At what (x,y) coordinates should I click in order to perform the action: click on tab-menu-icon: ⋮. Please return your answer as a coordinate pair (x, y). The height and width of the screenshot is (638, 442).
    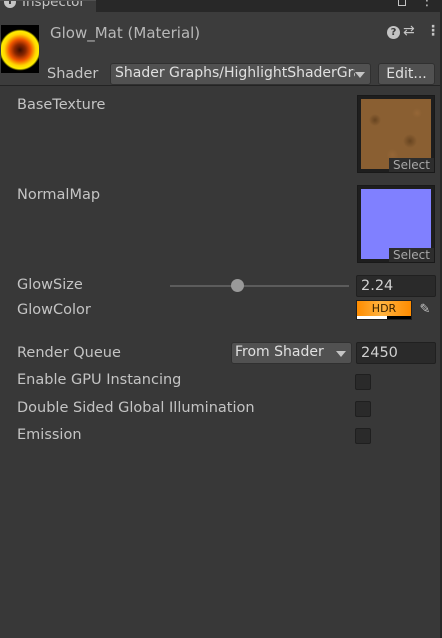
    Looking at the image, I should click on (427, 4).